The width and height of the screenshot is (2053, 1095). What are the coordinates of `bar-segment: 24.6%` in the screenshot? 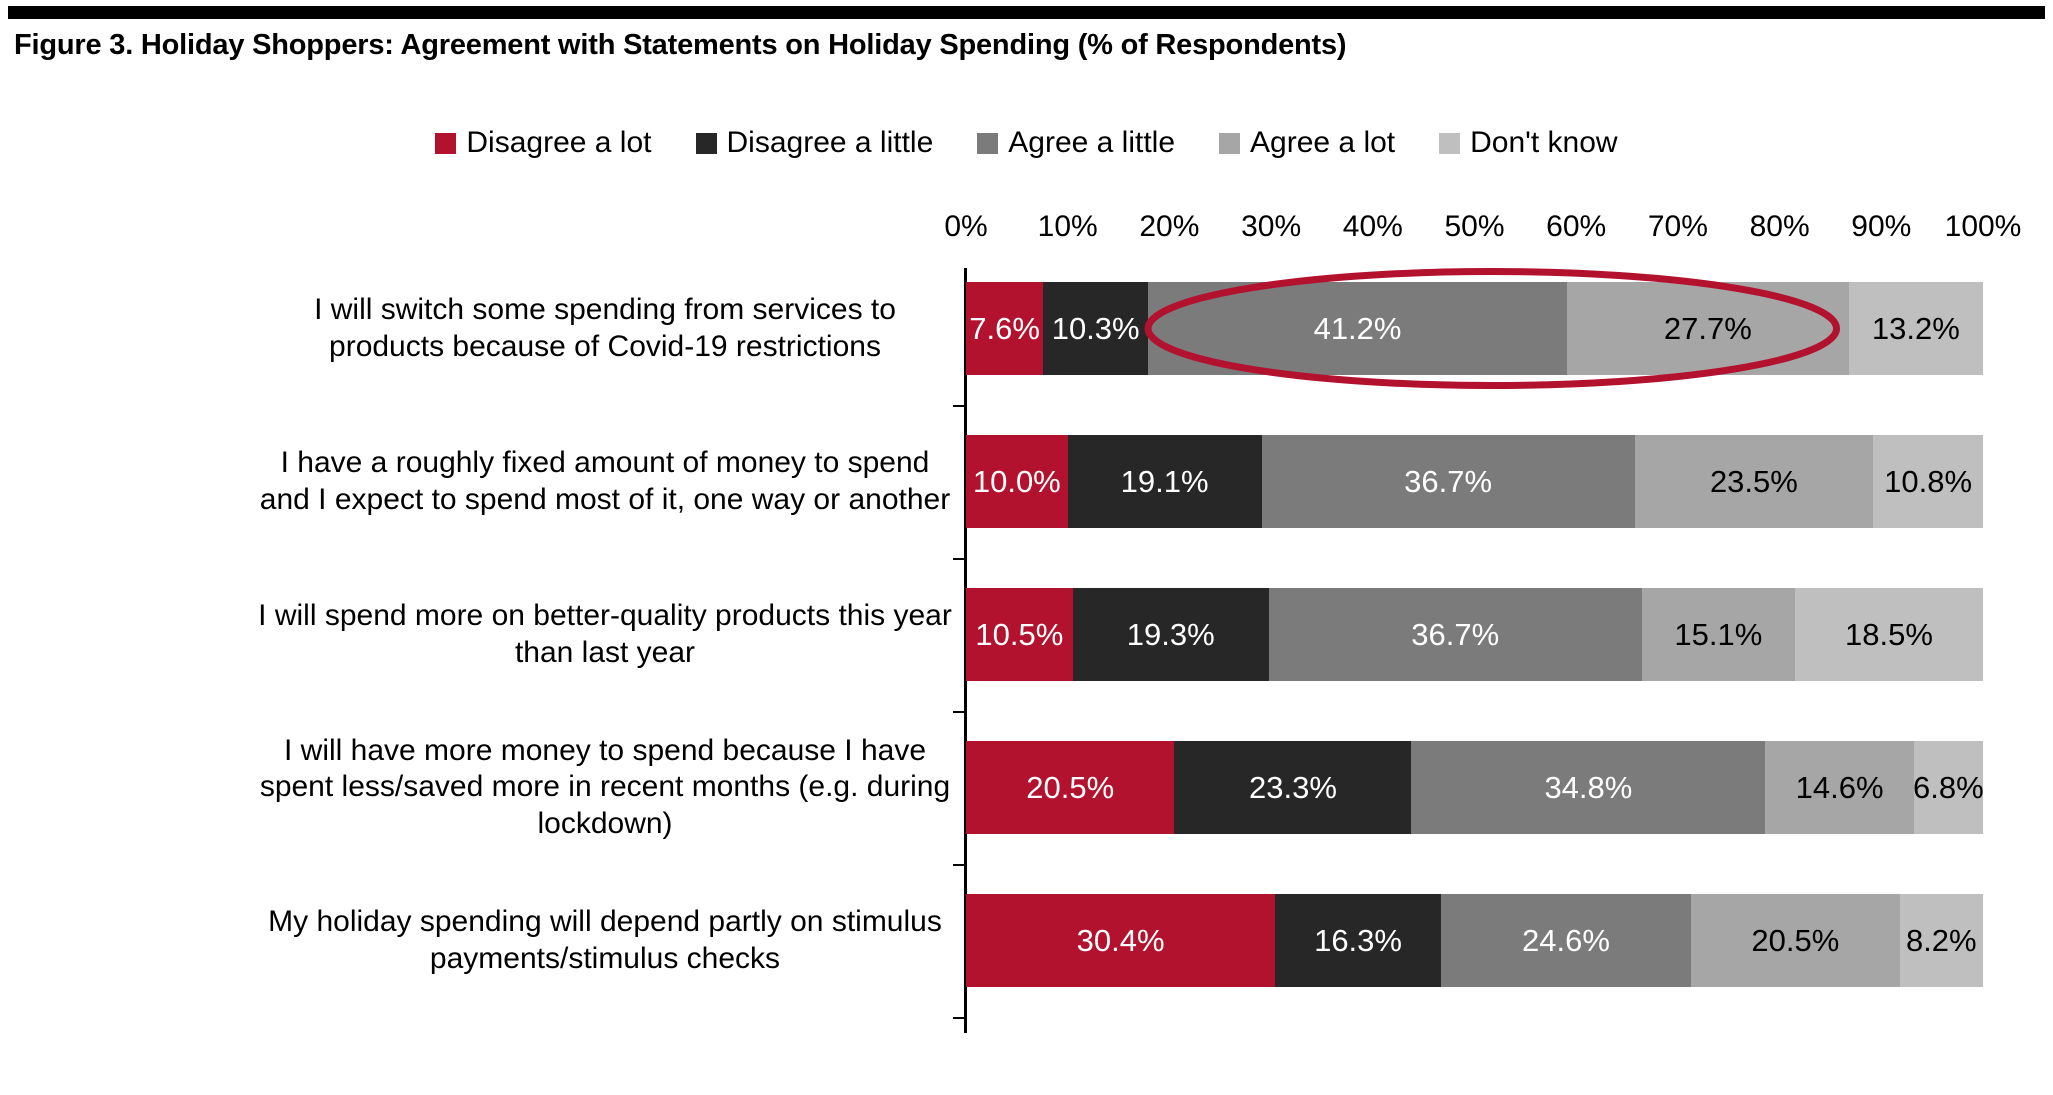 It's located at (1566, 940).